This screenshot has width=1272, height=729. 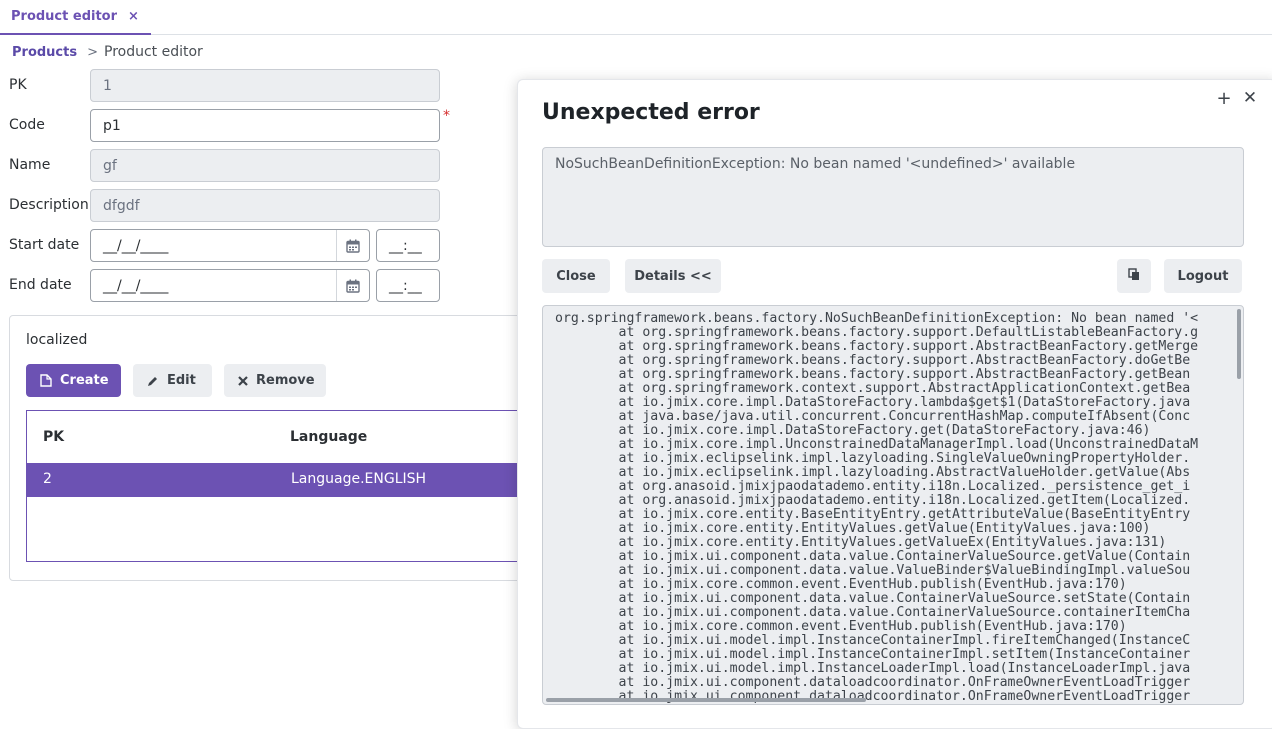 I want to click on logout-button: Logout, so click(x=1203, y=276).